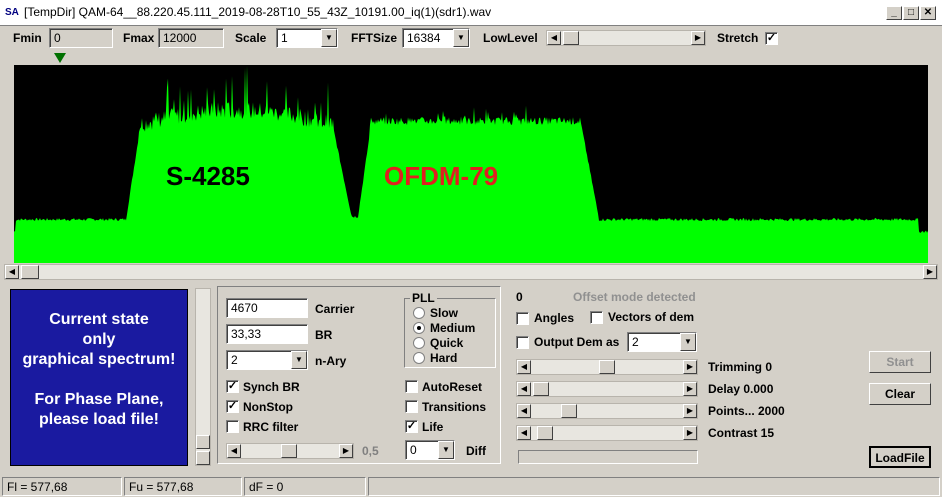 The width and height of the screenshot is (942, 497). Describe the element at coordinates (307, 38) in the screenshot. I see `scale-select: 1 ▼` at that location.